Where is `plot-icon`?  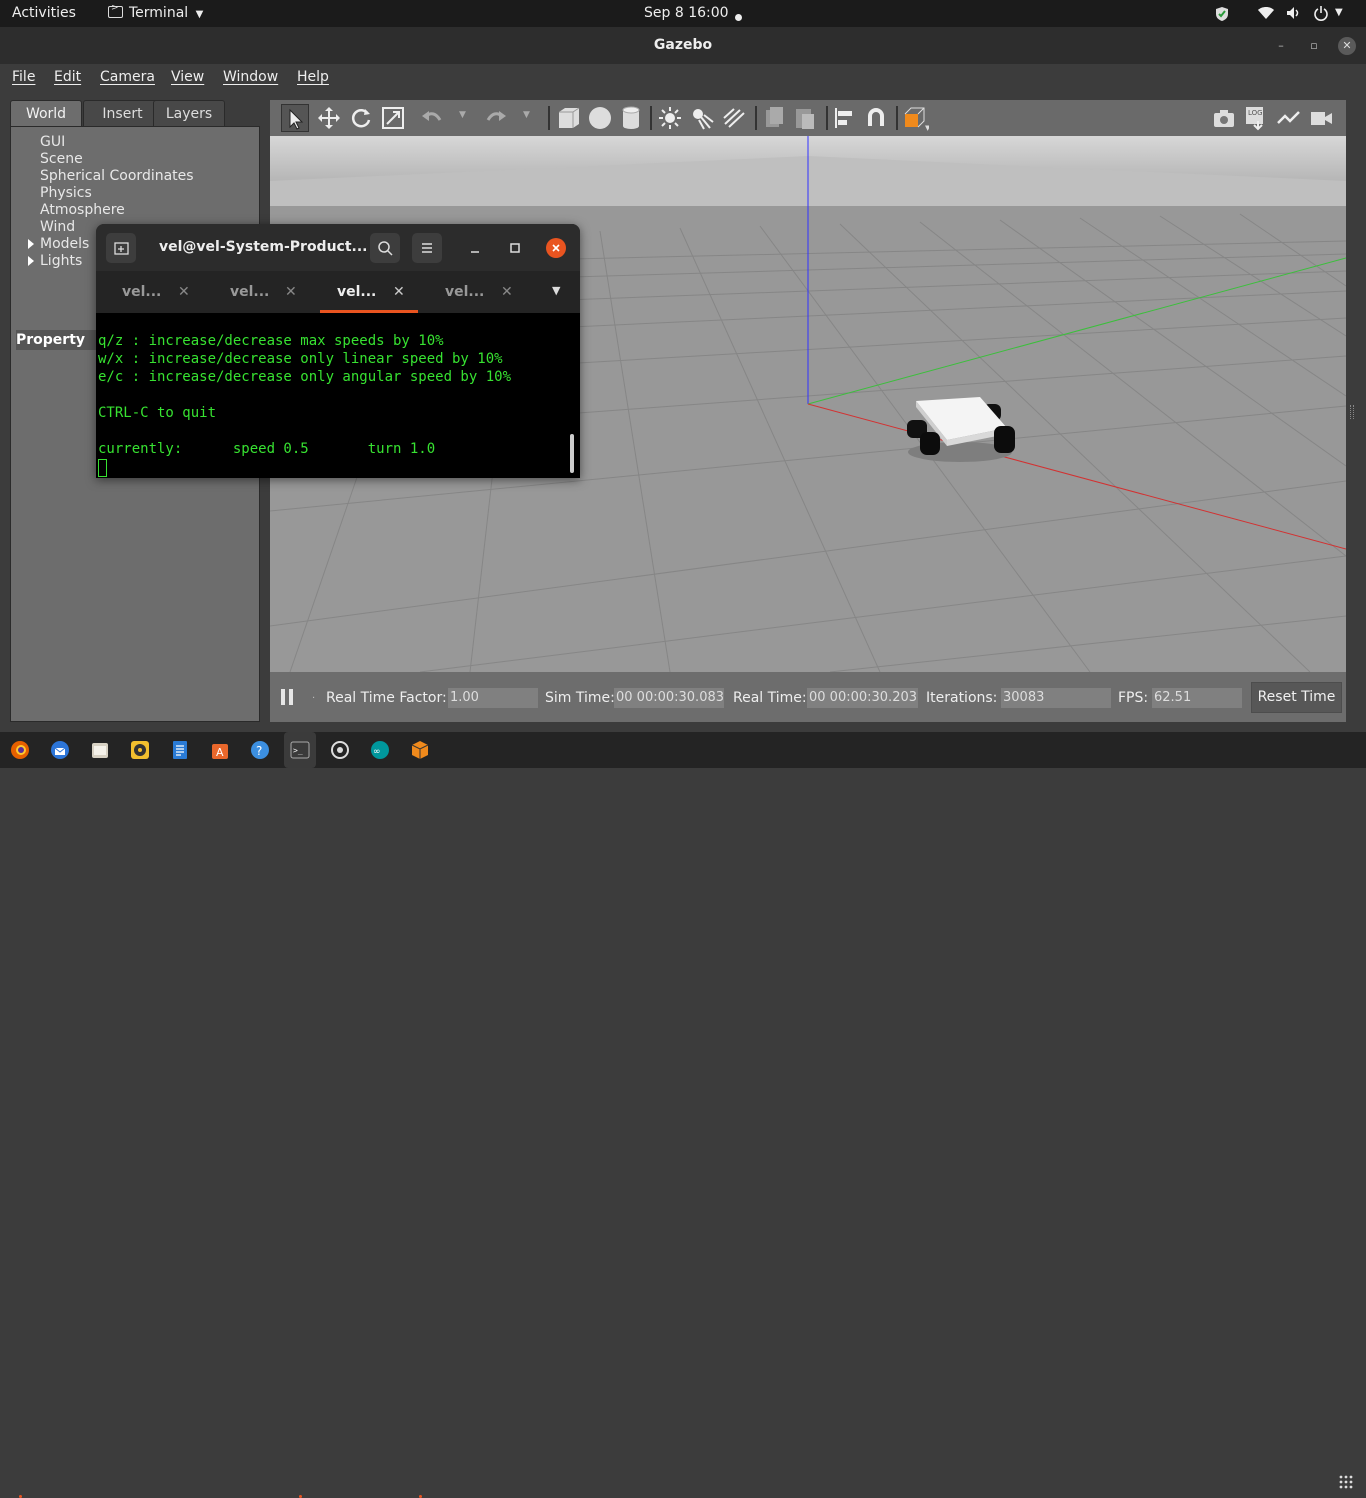
plot-icon is located at coordinates (1289, 118).